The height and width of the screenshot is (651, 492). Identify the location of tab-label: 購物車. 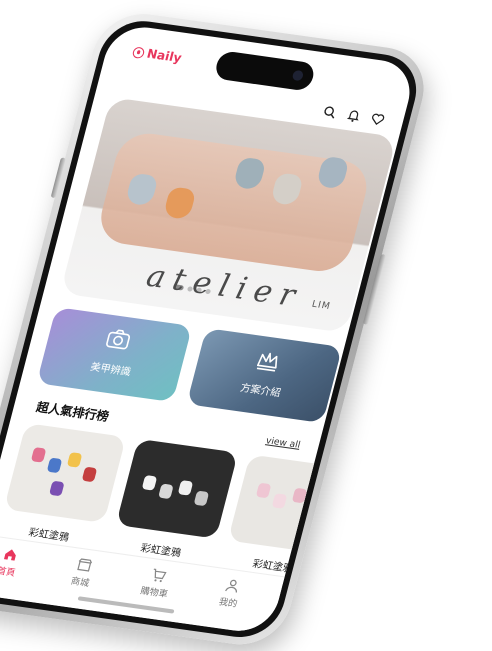
(154, 593).